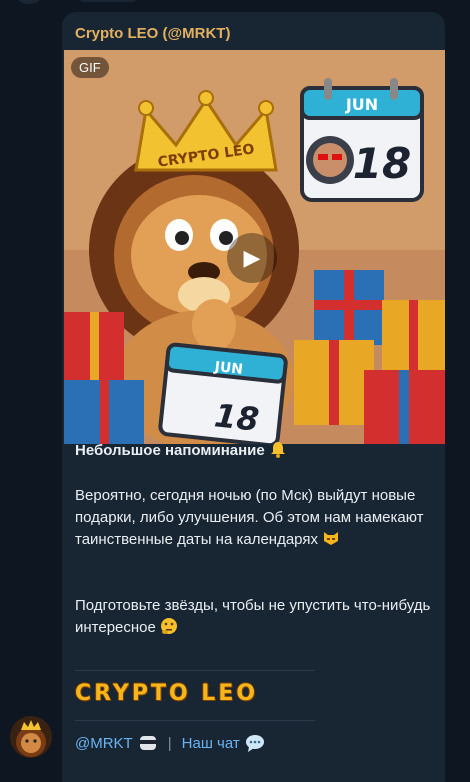  Describe the element at coordinates (223, 393) in the screenshot. I see `calendar-small: JUN 18` at that location.